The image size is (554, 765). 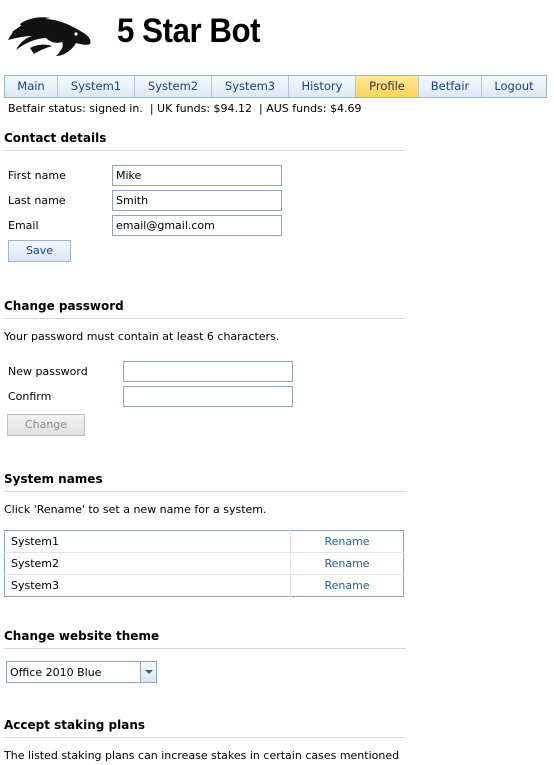 What do you see at coordinates (56, 672) in the screenshot?
I see `theme-select-value: Office 2010 Blue` at bounding box center [56, 672].